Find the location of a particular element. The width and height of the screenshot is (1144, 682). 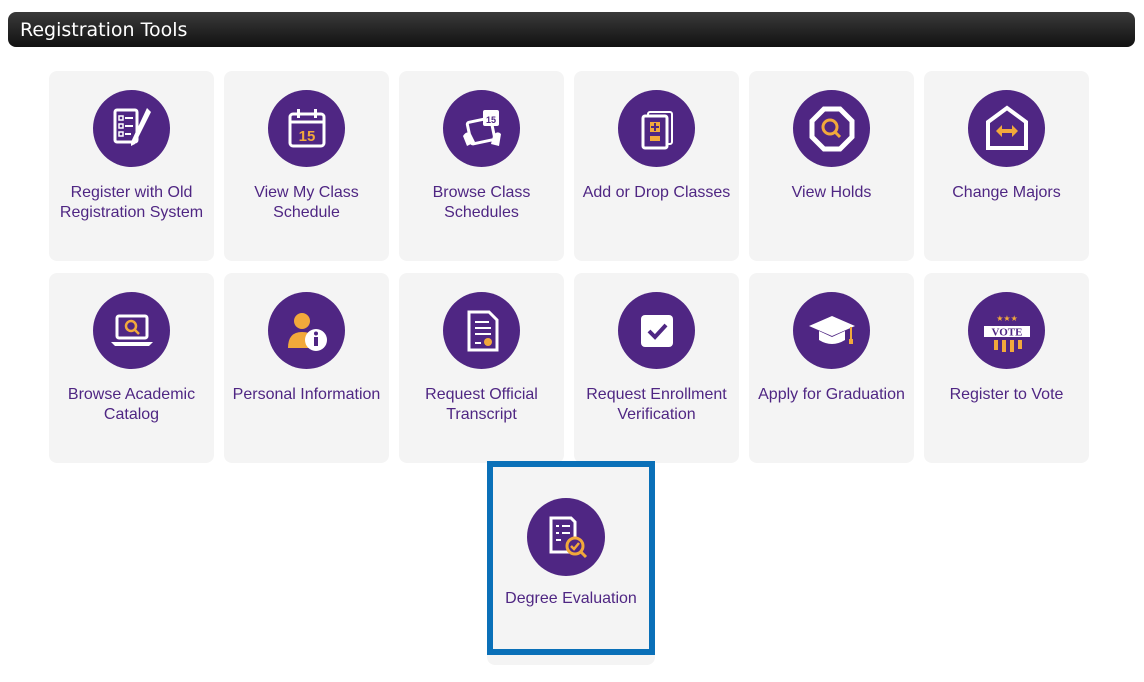

tile-add-drop-classes: Add or Drop Classes is located at coordinates (656, 166).